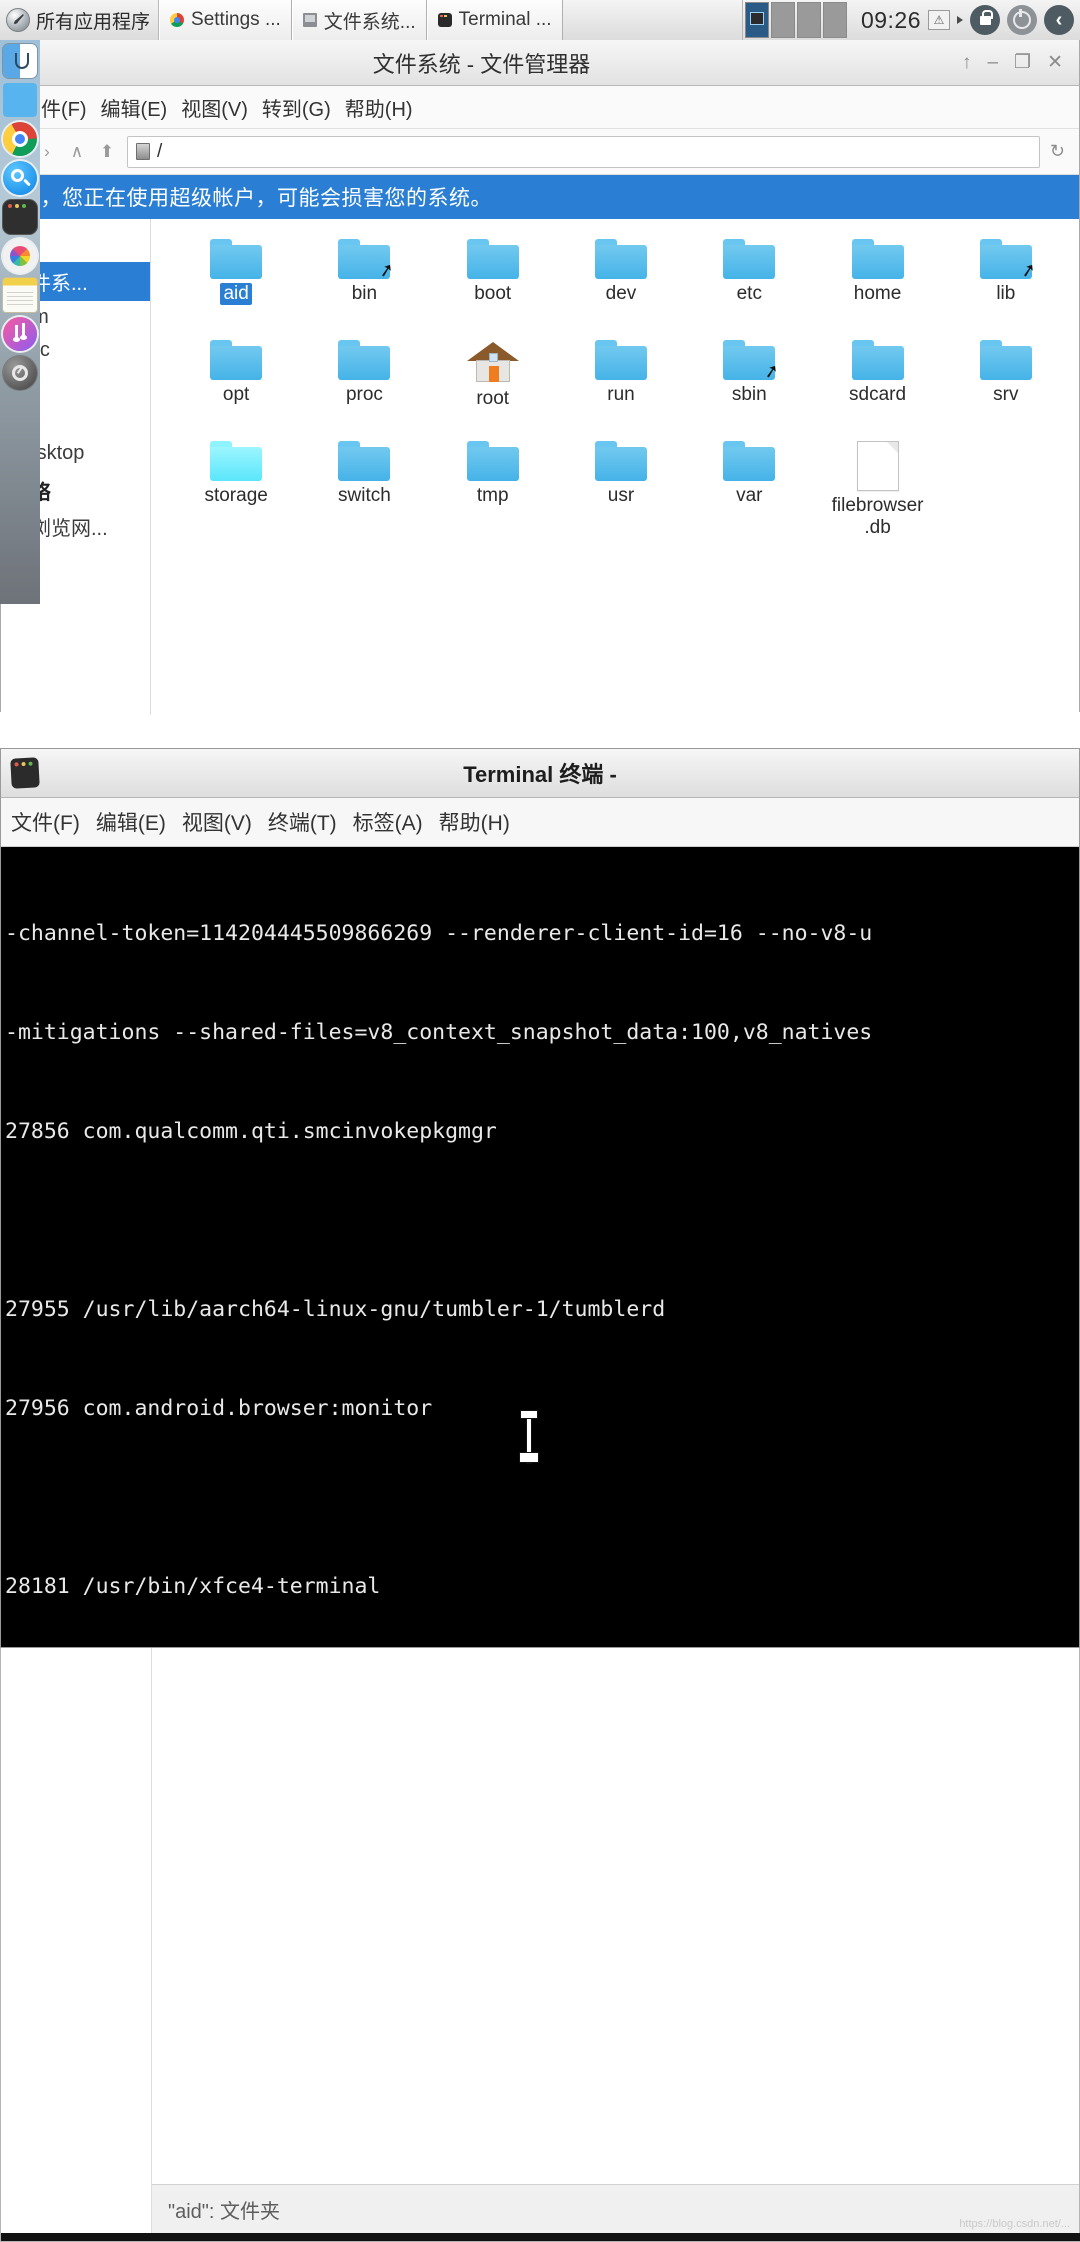 This screenshot has height=2242, width=1080. What do you see at coordinates (877, 283) in the screenshot?
I see `file-item: home` at bounding box center [877, 283].